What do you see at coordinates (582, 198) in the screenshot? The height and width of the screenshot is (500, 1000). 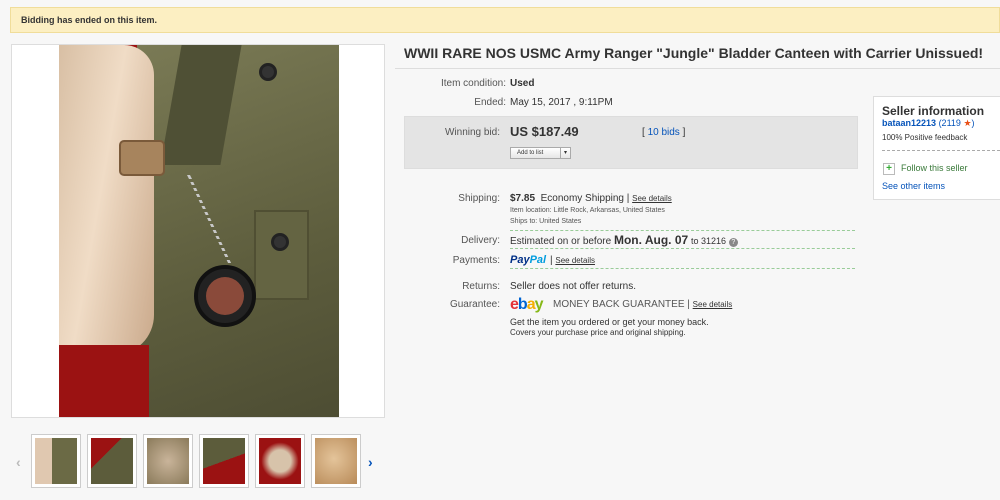 I see `shipping-method: Economy Shipping` at bounding box center [582, 198].